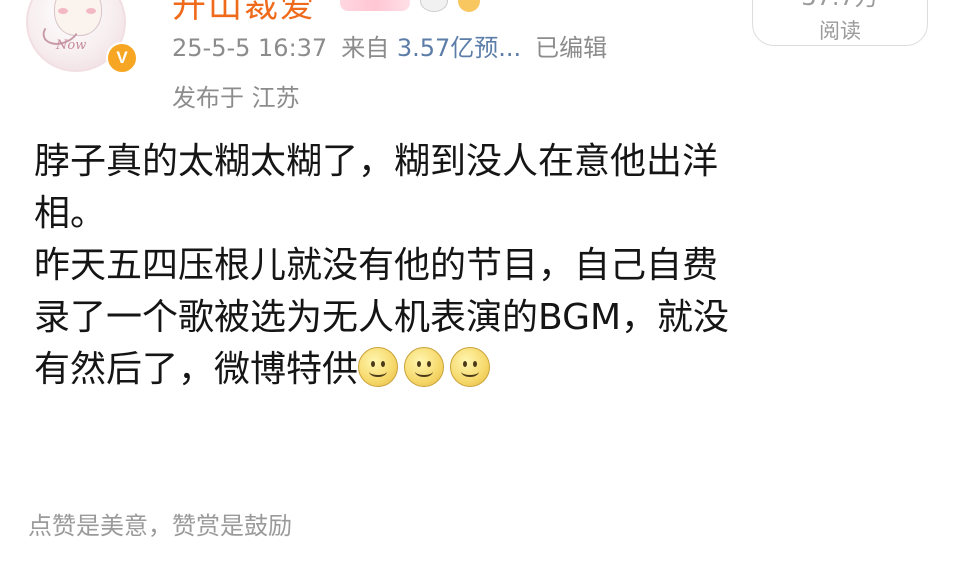 The height and width of the screenshot is (568, 960). What do you see at coordinates (375, 5) in the screenshot?
I see `cake-badge-icon` at bounding box center [375, 5].